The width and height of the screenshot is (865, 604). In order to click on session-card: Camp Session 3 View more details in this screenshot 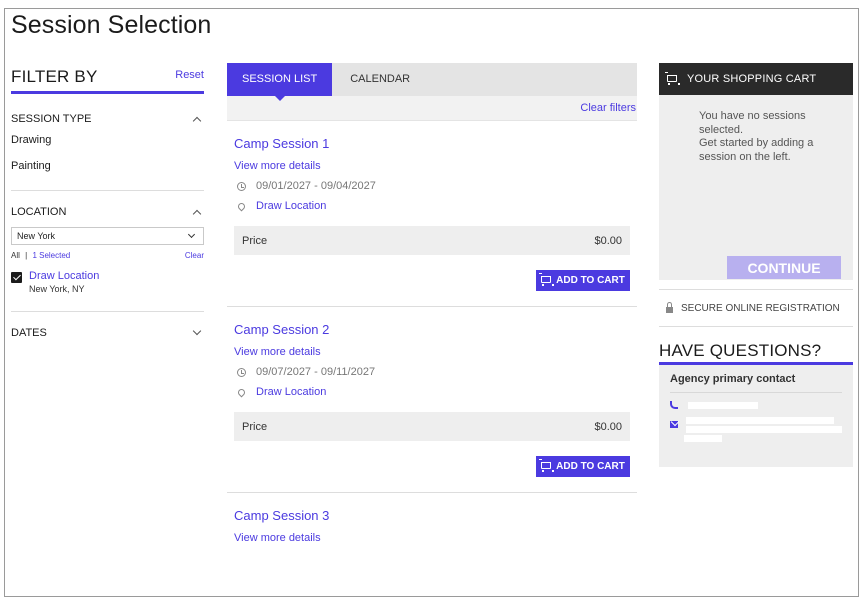, I will do `click(432, 526)`.